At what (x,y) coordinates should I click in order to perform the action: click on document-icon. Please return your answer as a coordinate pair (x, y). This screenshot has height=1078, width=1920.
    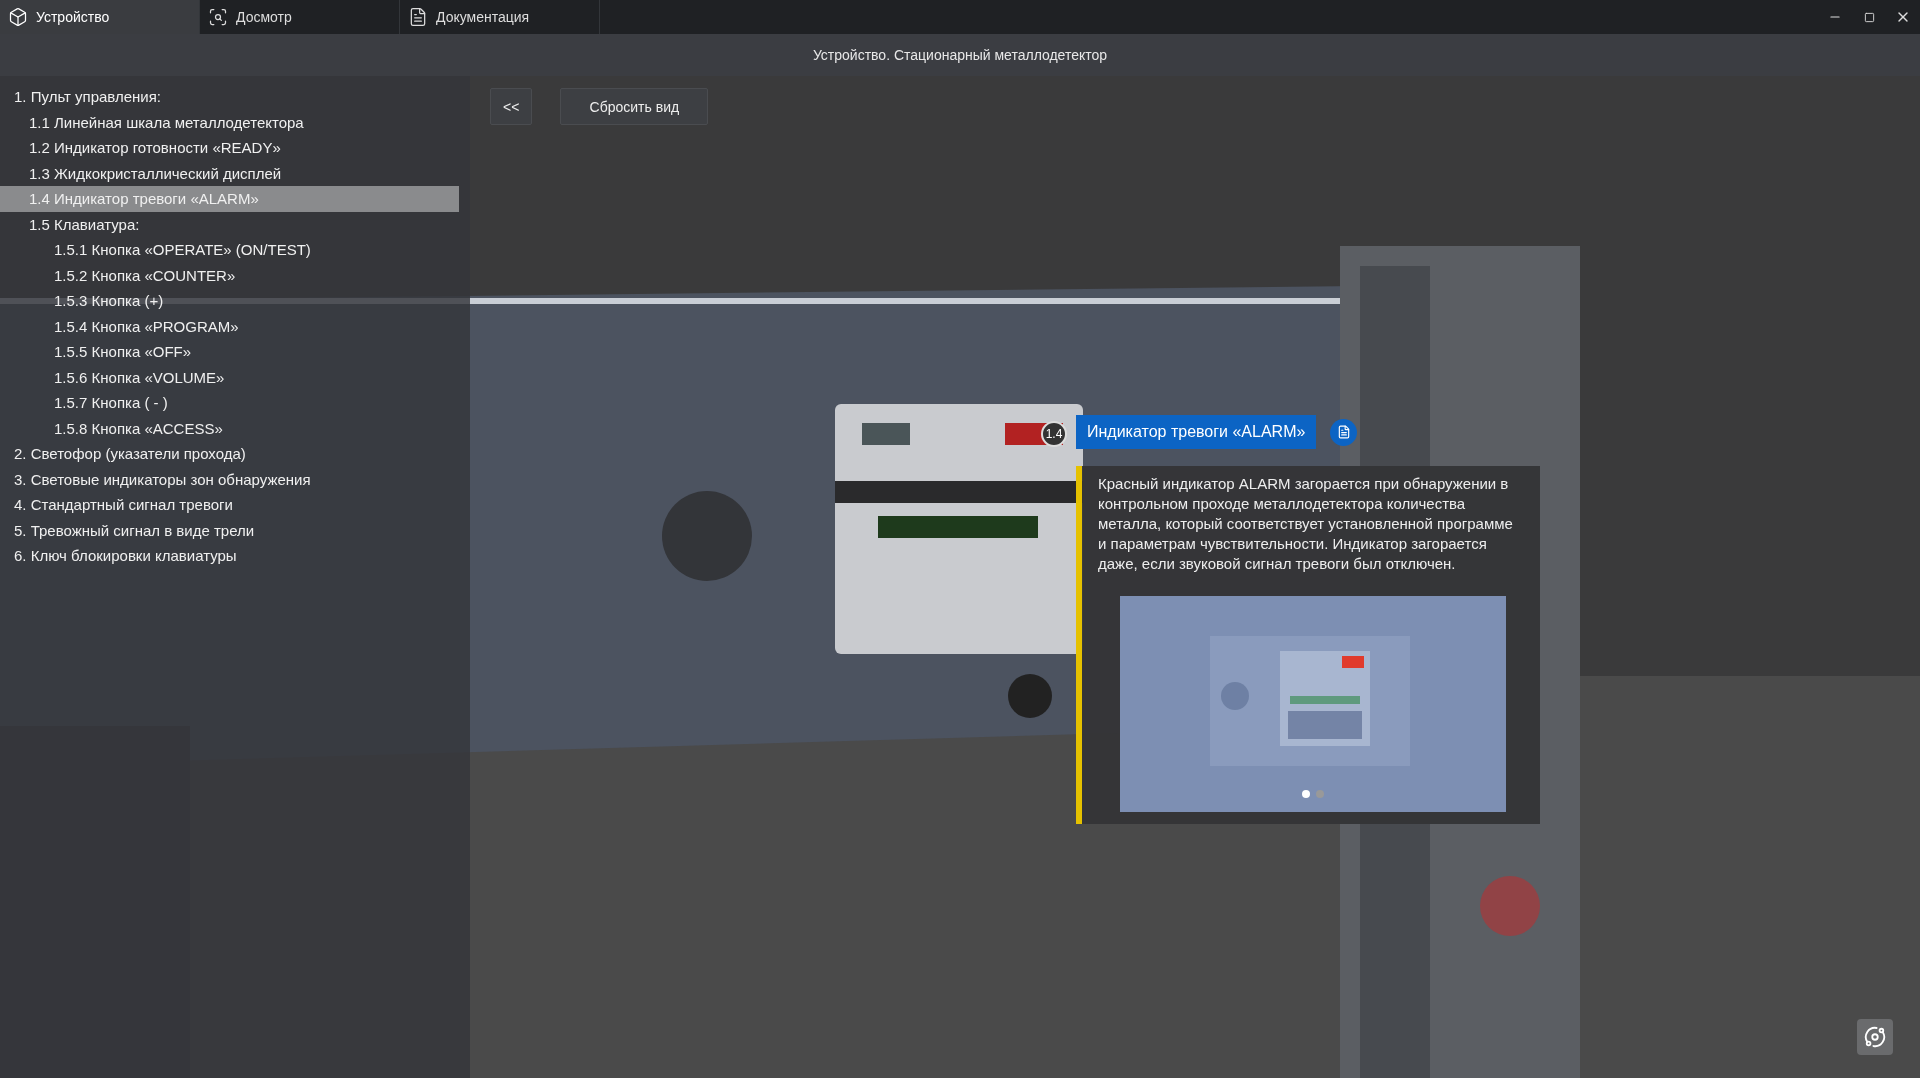
    Looking at the image, I should click on (418, 17).